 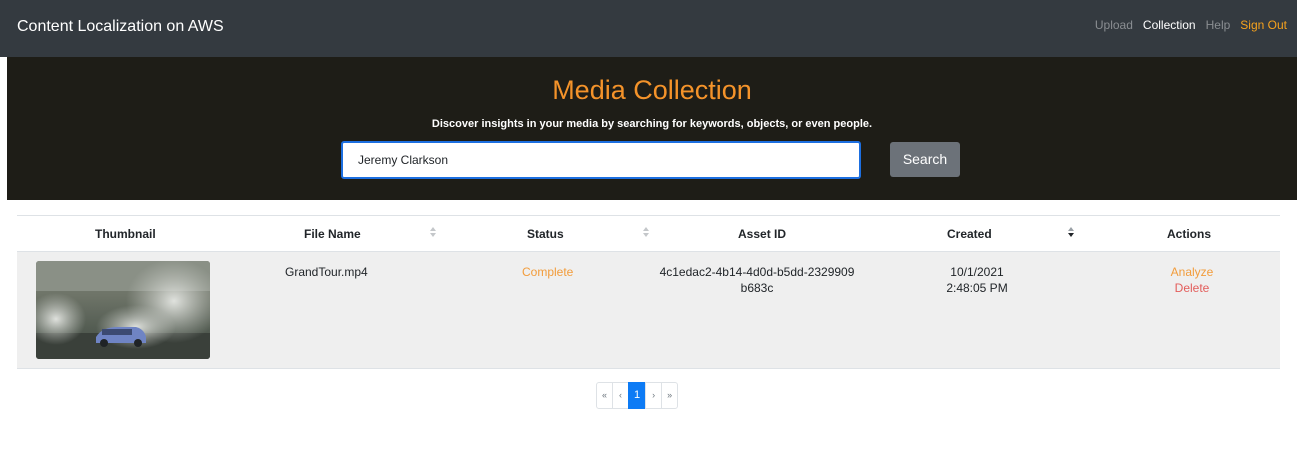 I want to click on nav-sign-out-link: Sign Out, so click(x=1263, y=25).